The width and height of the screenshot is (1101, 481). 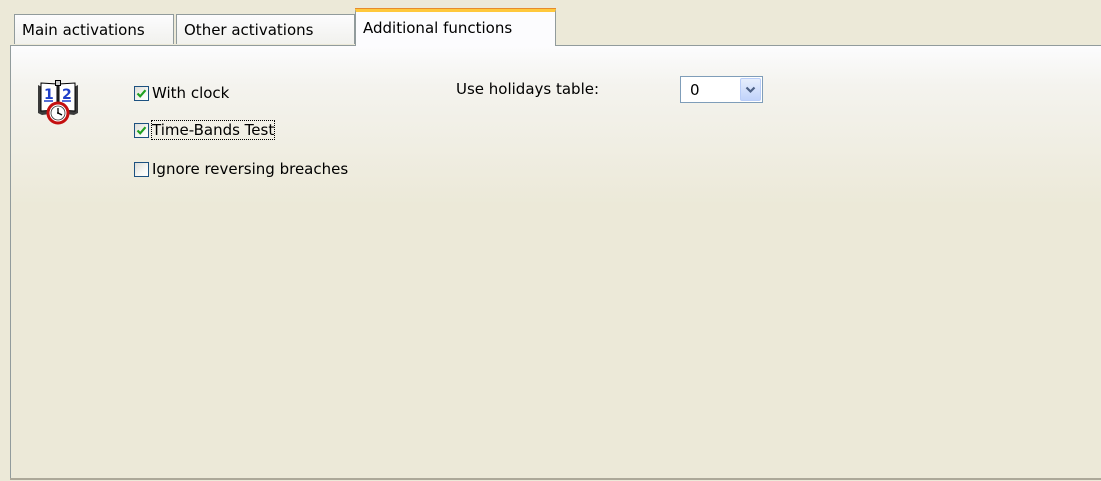 I want to click on time-bands-test-label: Time-Bands Test, so click(x=213, y=130).